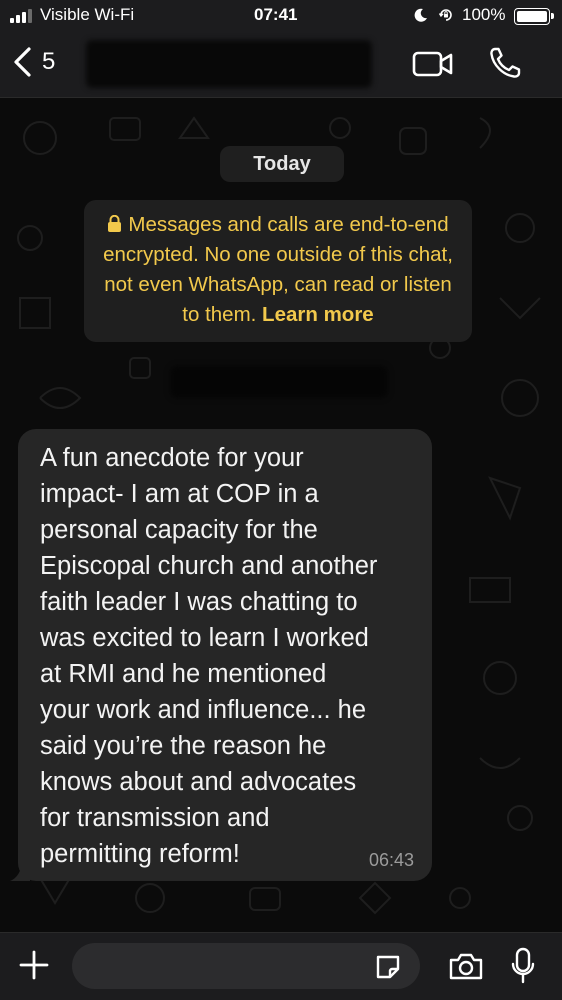 The height and width of the screenshot is (1000, 562). What do you see at coordinates (87, 14) in the screenshot?
I see `carrier-label: Visible Wi-Fi` at bounding box center [87, 14].